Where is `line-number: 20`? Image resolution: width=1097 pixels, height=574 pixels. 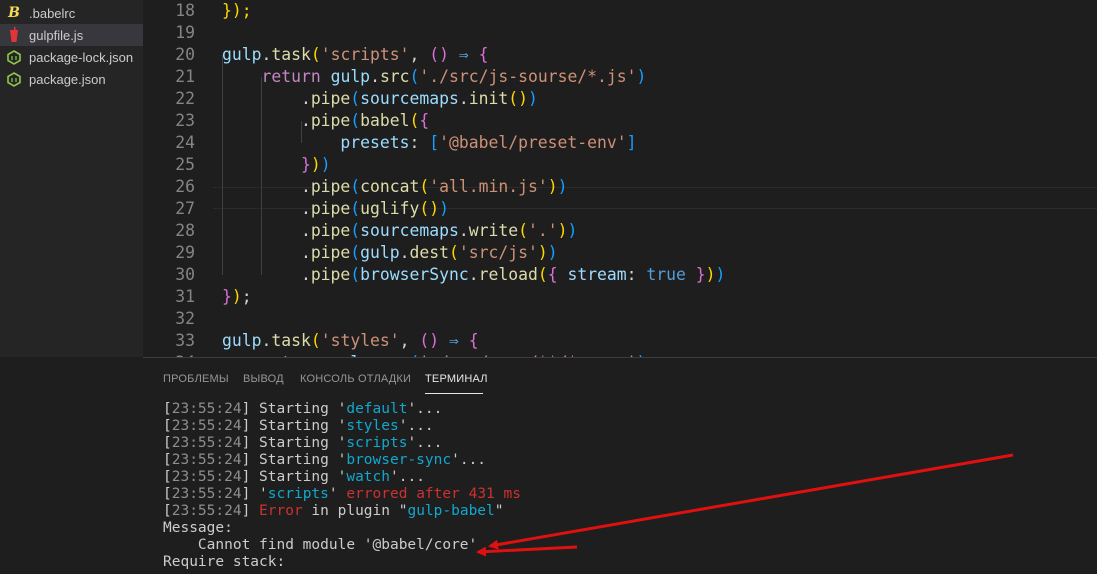 line-number: 20 is located at coordinates (185, 54).